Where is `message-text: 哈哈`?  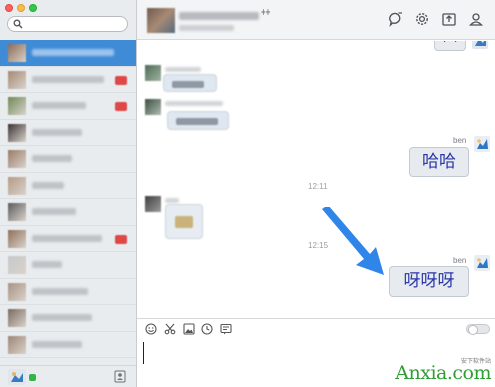 message-text: 哈哈 is located at coordinates (439, 161).